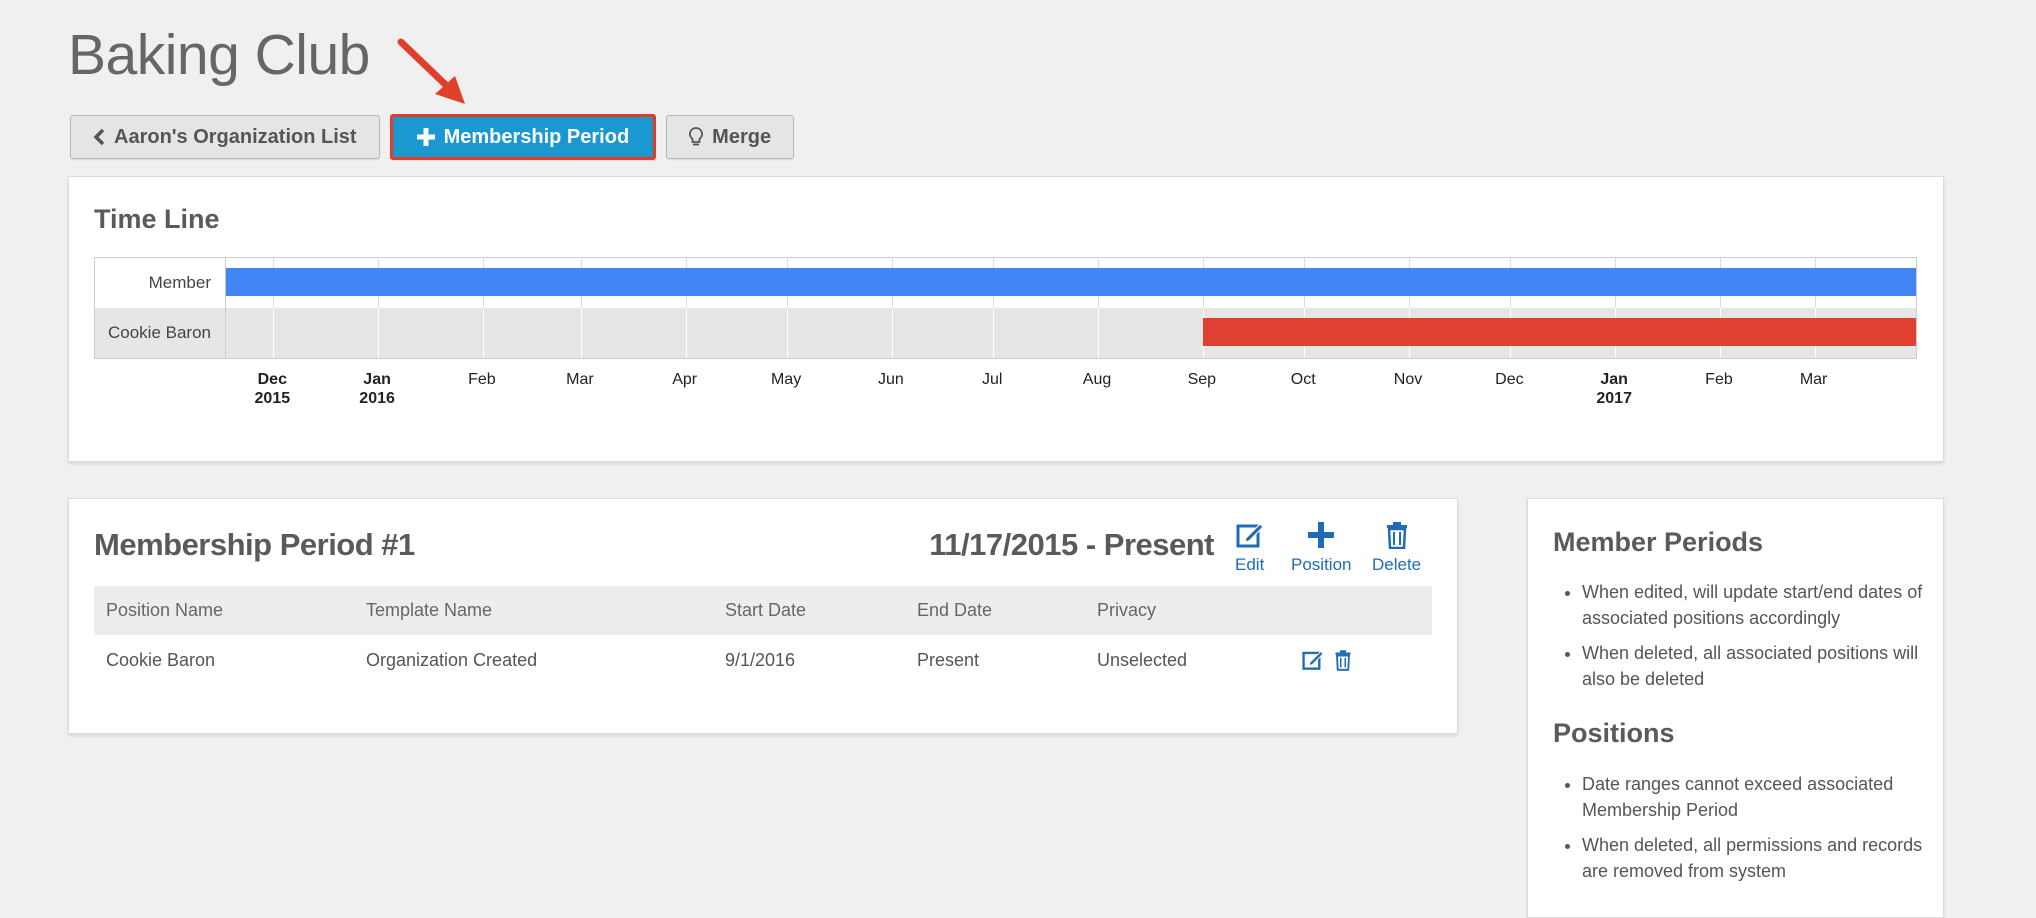 The image size is (2036, 918). What do you see at coordinates (995, 610) in the screenshot?
I see `column-header: End Date` at bounding box center [995, 610].